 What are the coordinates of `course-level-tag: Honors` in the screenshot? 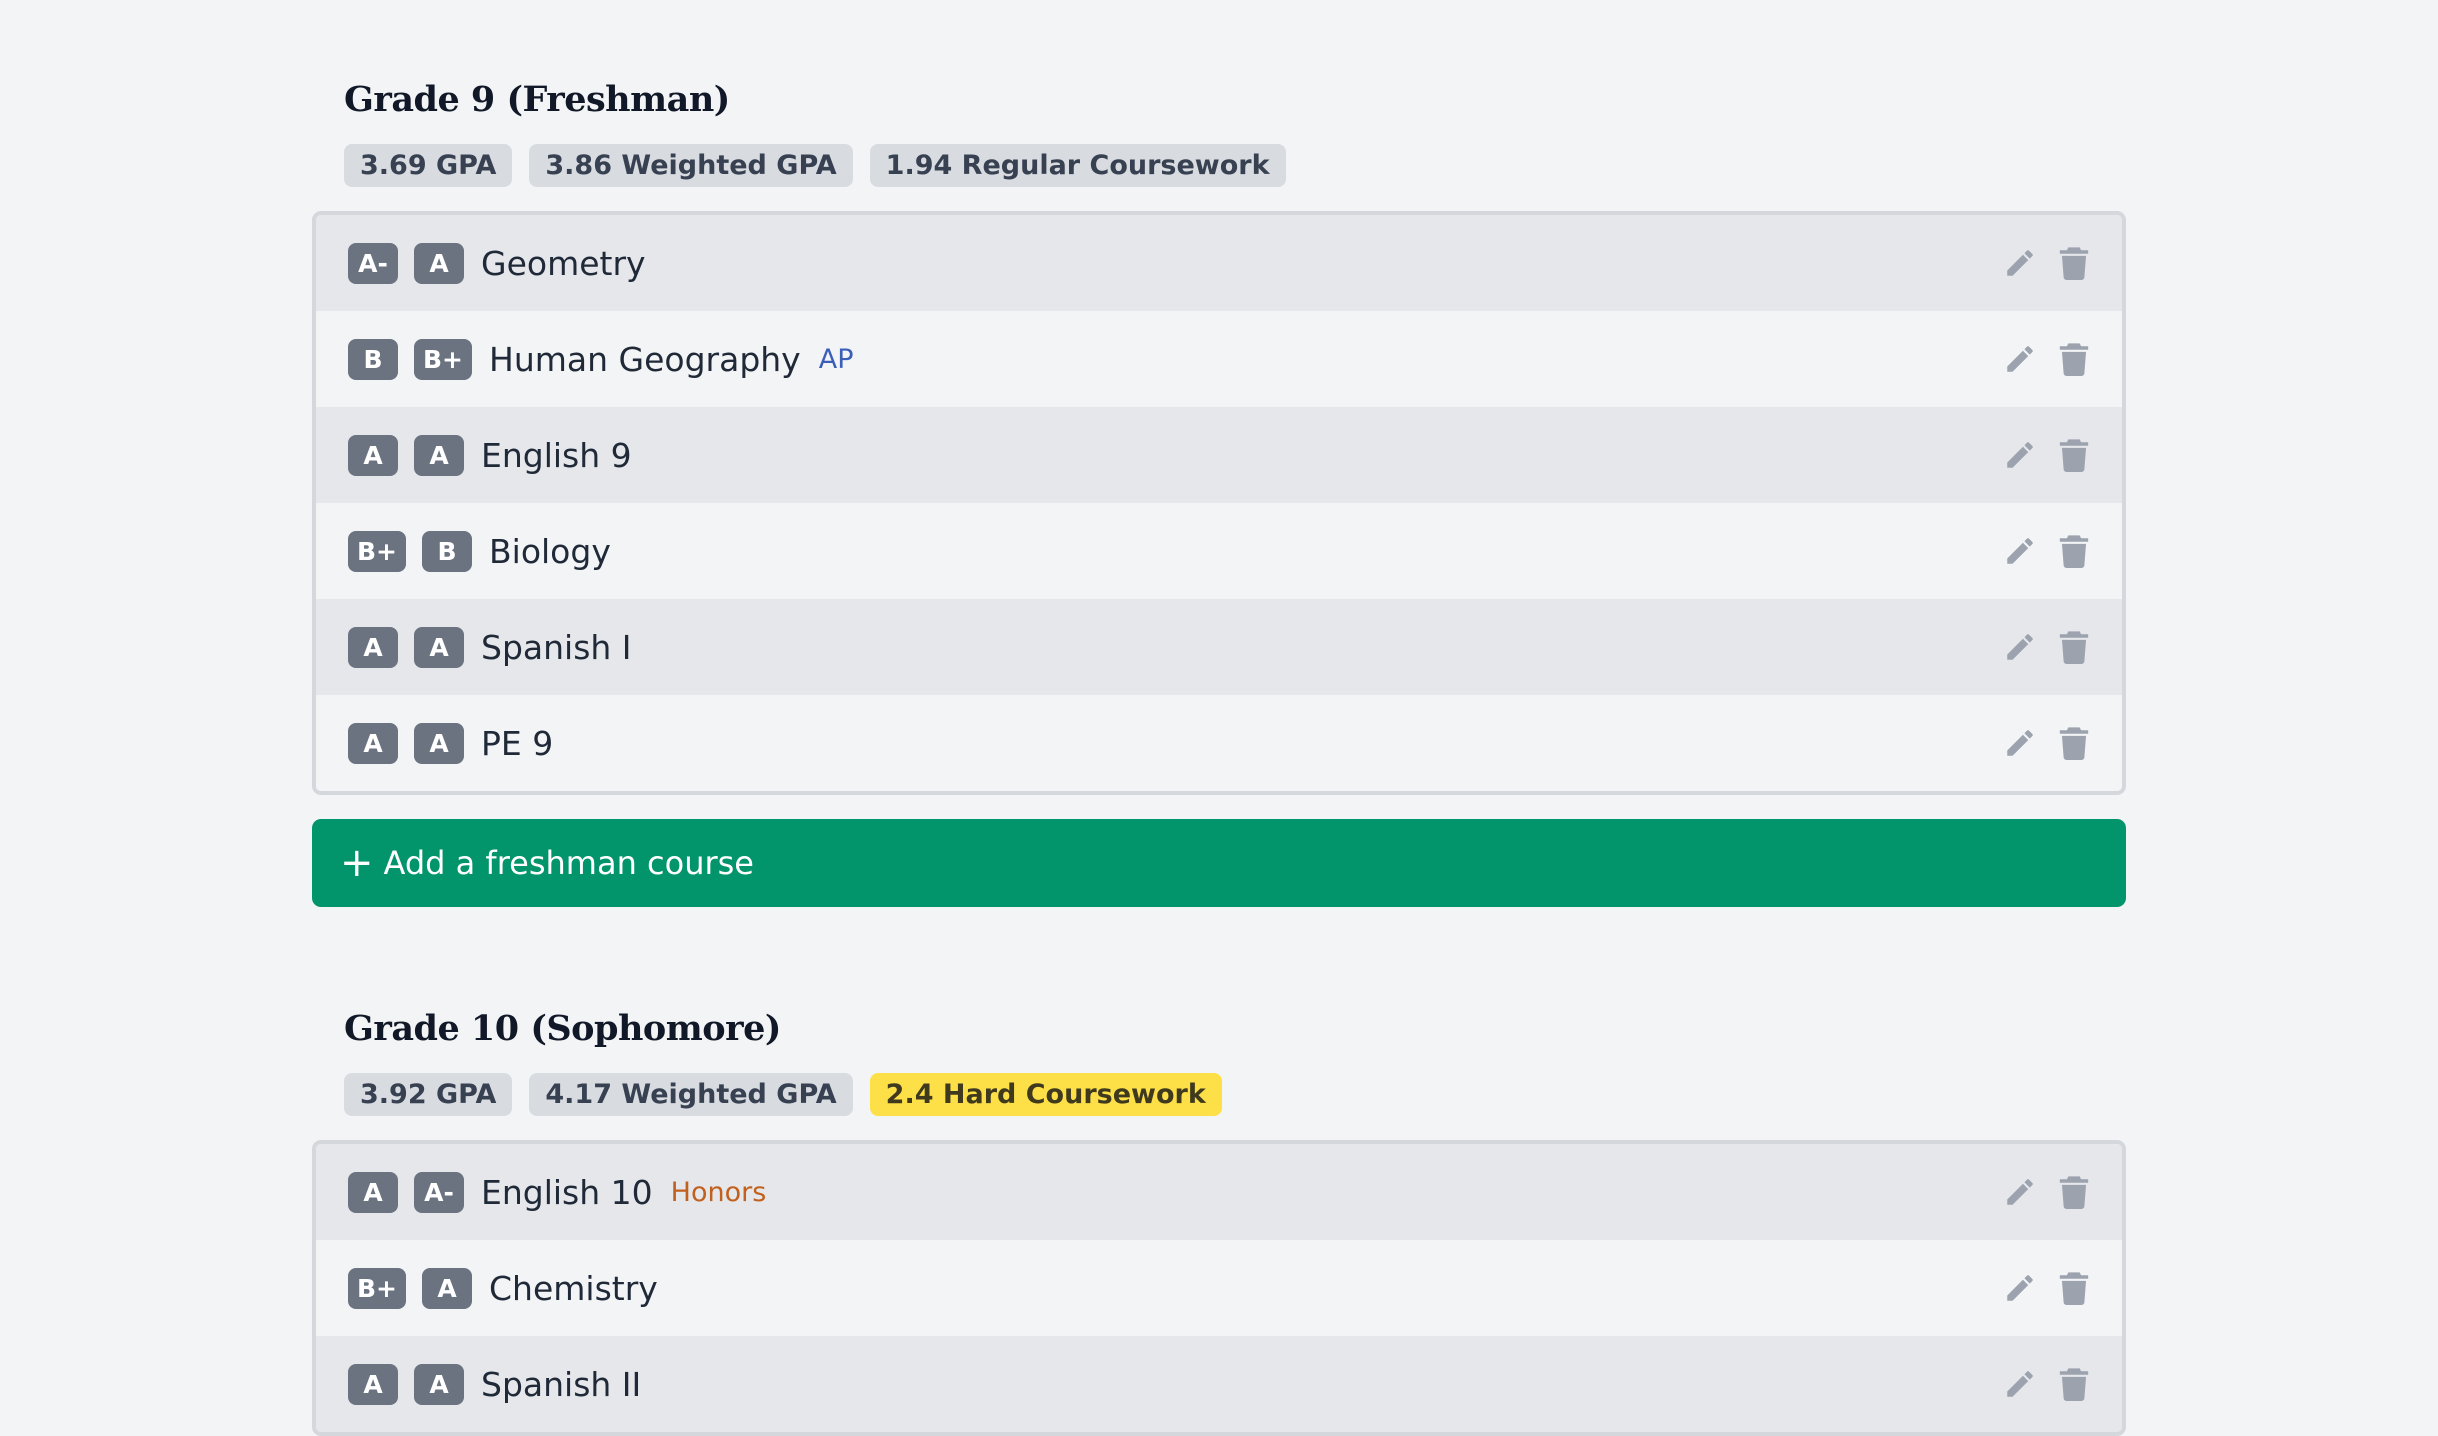 It's located at (718, 1192).